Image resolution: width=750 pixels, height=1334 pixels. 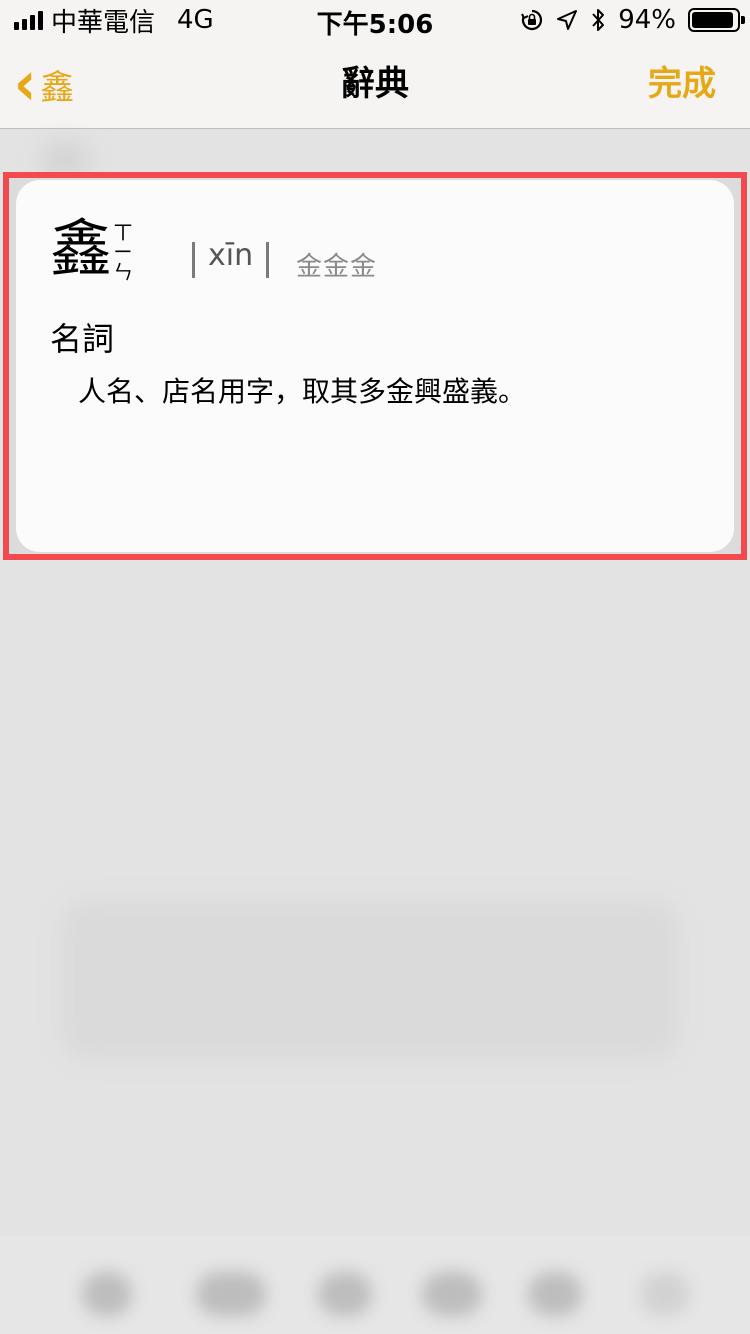 What do you see at coordinates (716, 20) in the screenshot?
I see `battery-icon` at bounding box center [716, 20].